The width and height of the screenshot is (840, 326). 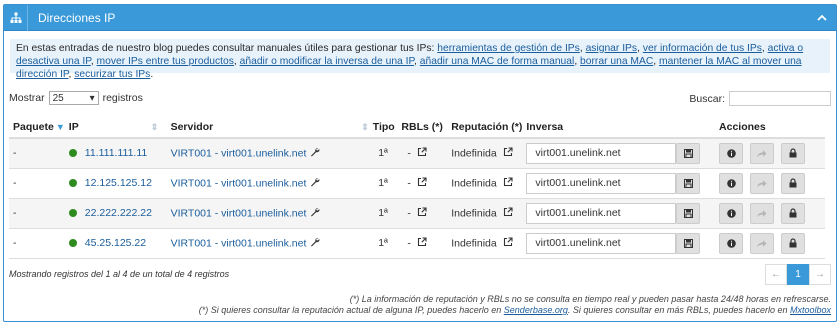 What do you see at coordinates (118, 183) in the screenshot?
I see `cell-ip: 12.125.125.12` at bounding box center [118, 183].